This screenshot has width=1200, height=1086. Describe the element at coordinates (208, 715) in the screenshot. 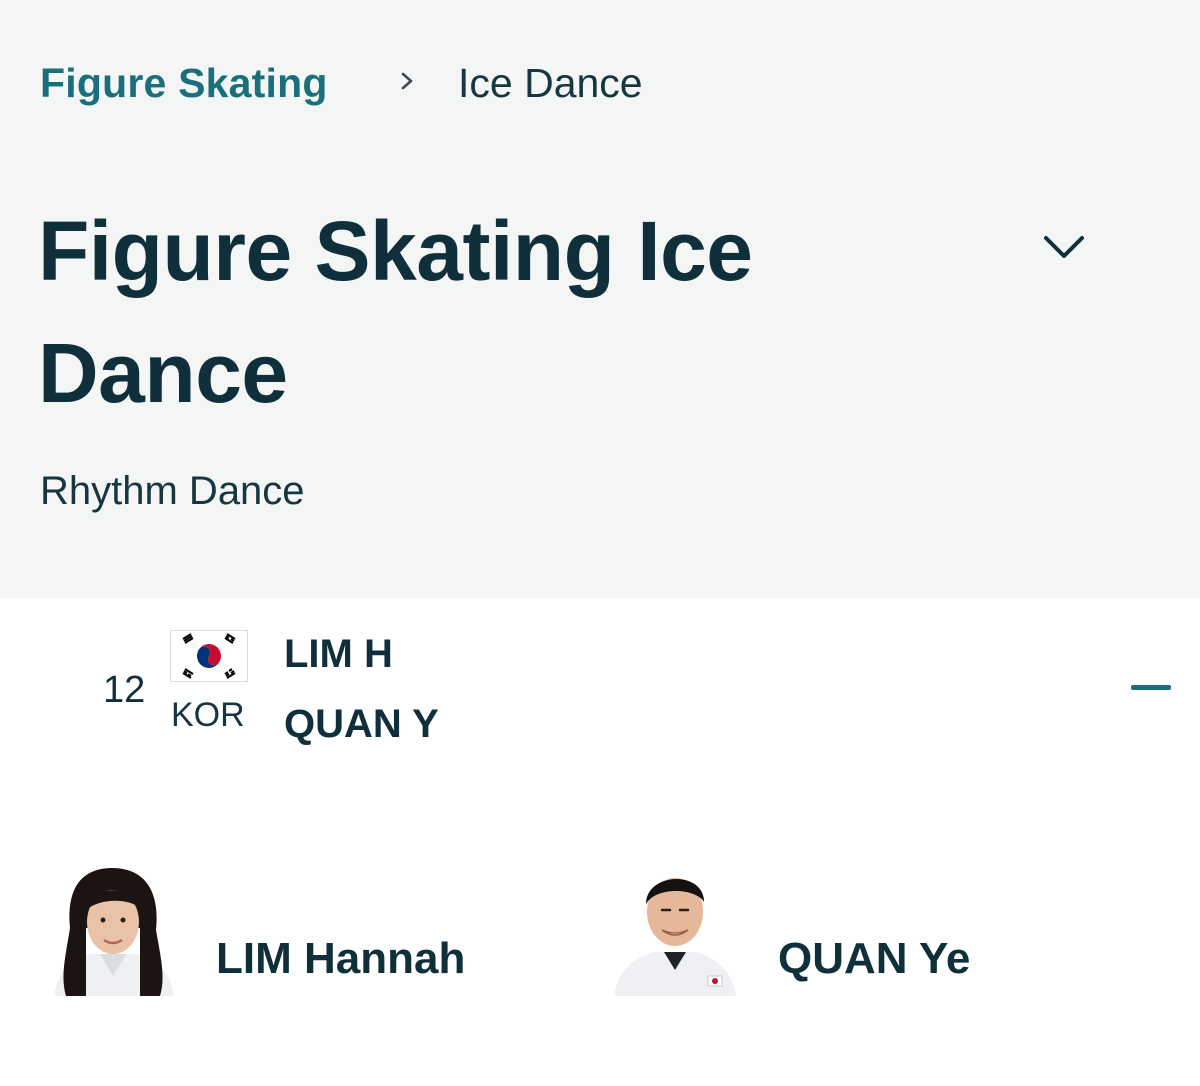

I see `noc-code: KOR` at that location.